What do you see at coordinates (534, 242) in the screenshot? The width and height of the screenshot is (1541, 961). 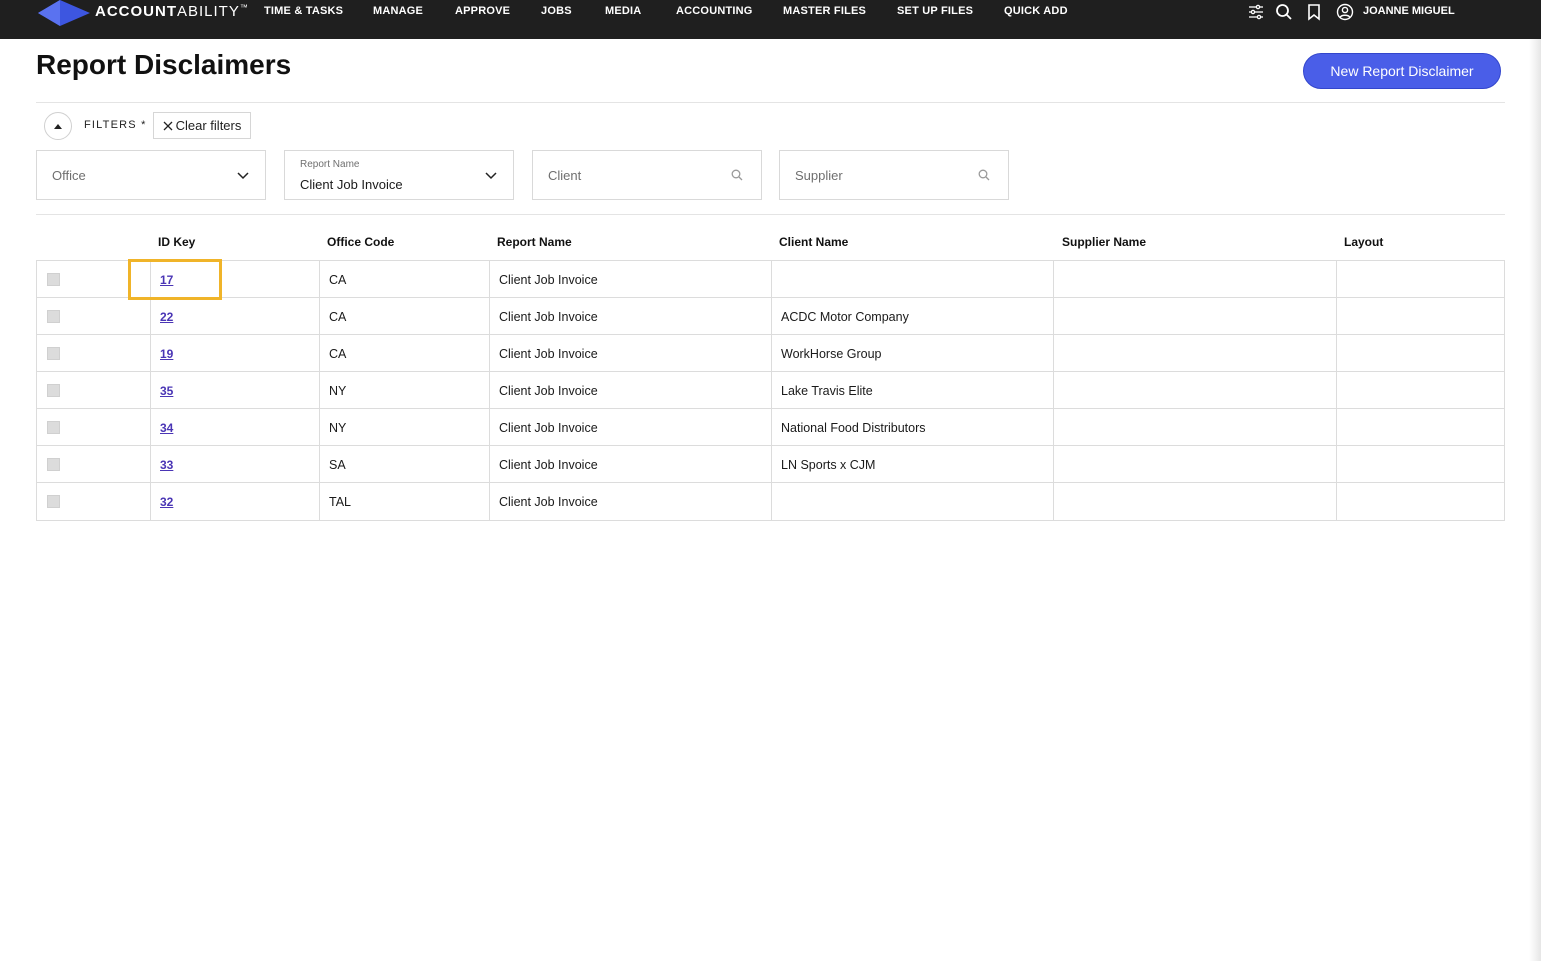 I see `header-report-name: Report Name` at bounding box center [534, 242].